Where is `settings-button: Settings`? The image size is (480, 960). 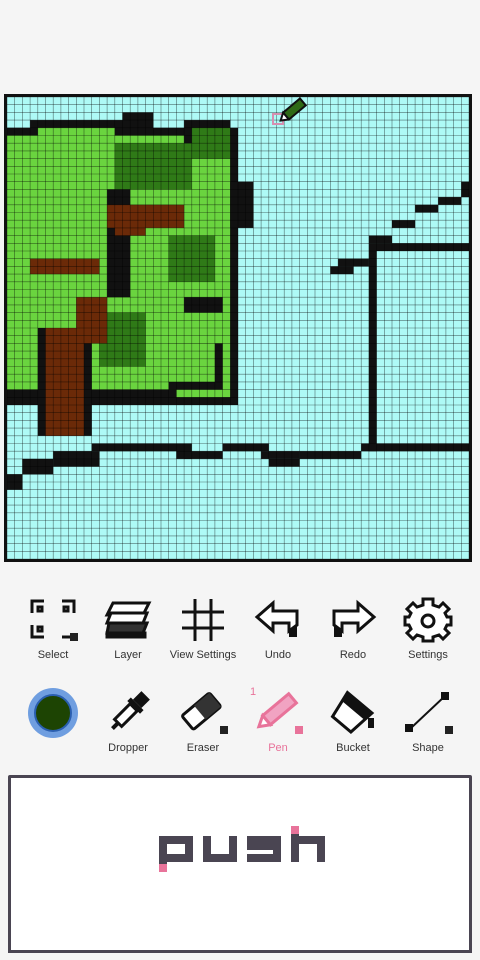 settings-button: Settings is located at coordinates (428, 631).